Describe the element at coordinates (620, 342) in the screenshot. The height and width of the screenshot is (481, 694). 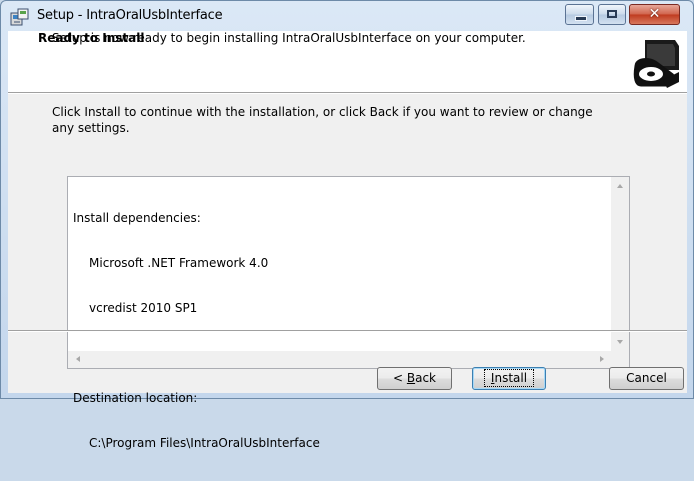
I see `scroll-down-icon` at that location.